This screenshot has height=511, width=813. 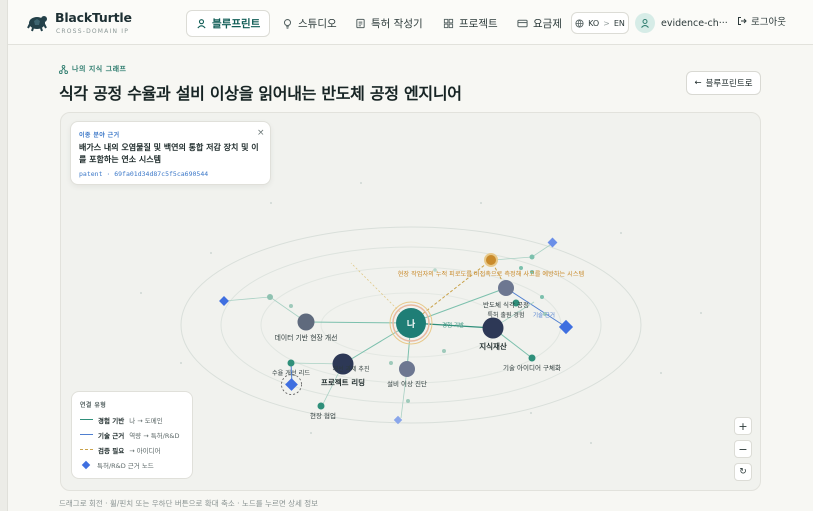 What do you see at coordinates (86, 464) in the screenshot?
I see `legend-diamond-icon` at bounding box center [86, 464].